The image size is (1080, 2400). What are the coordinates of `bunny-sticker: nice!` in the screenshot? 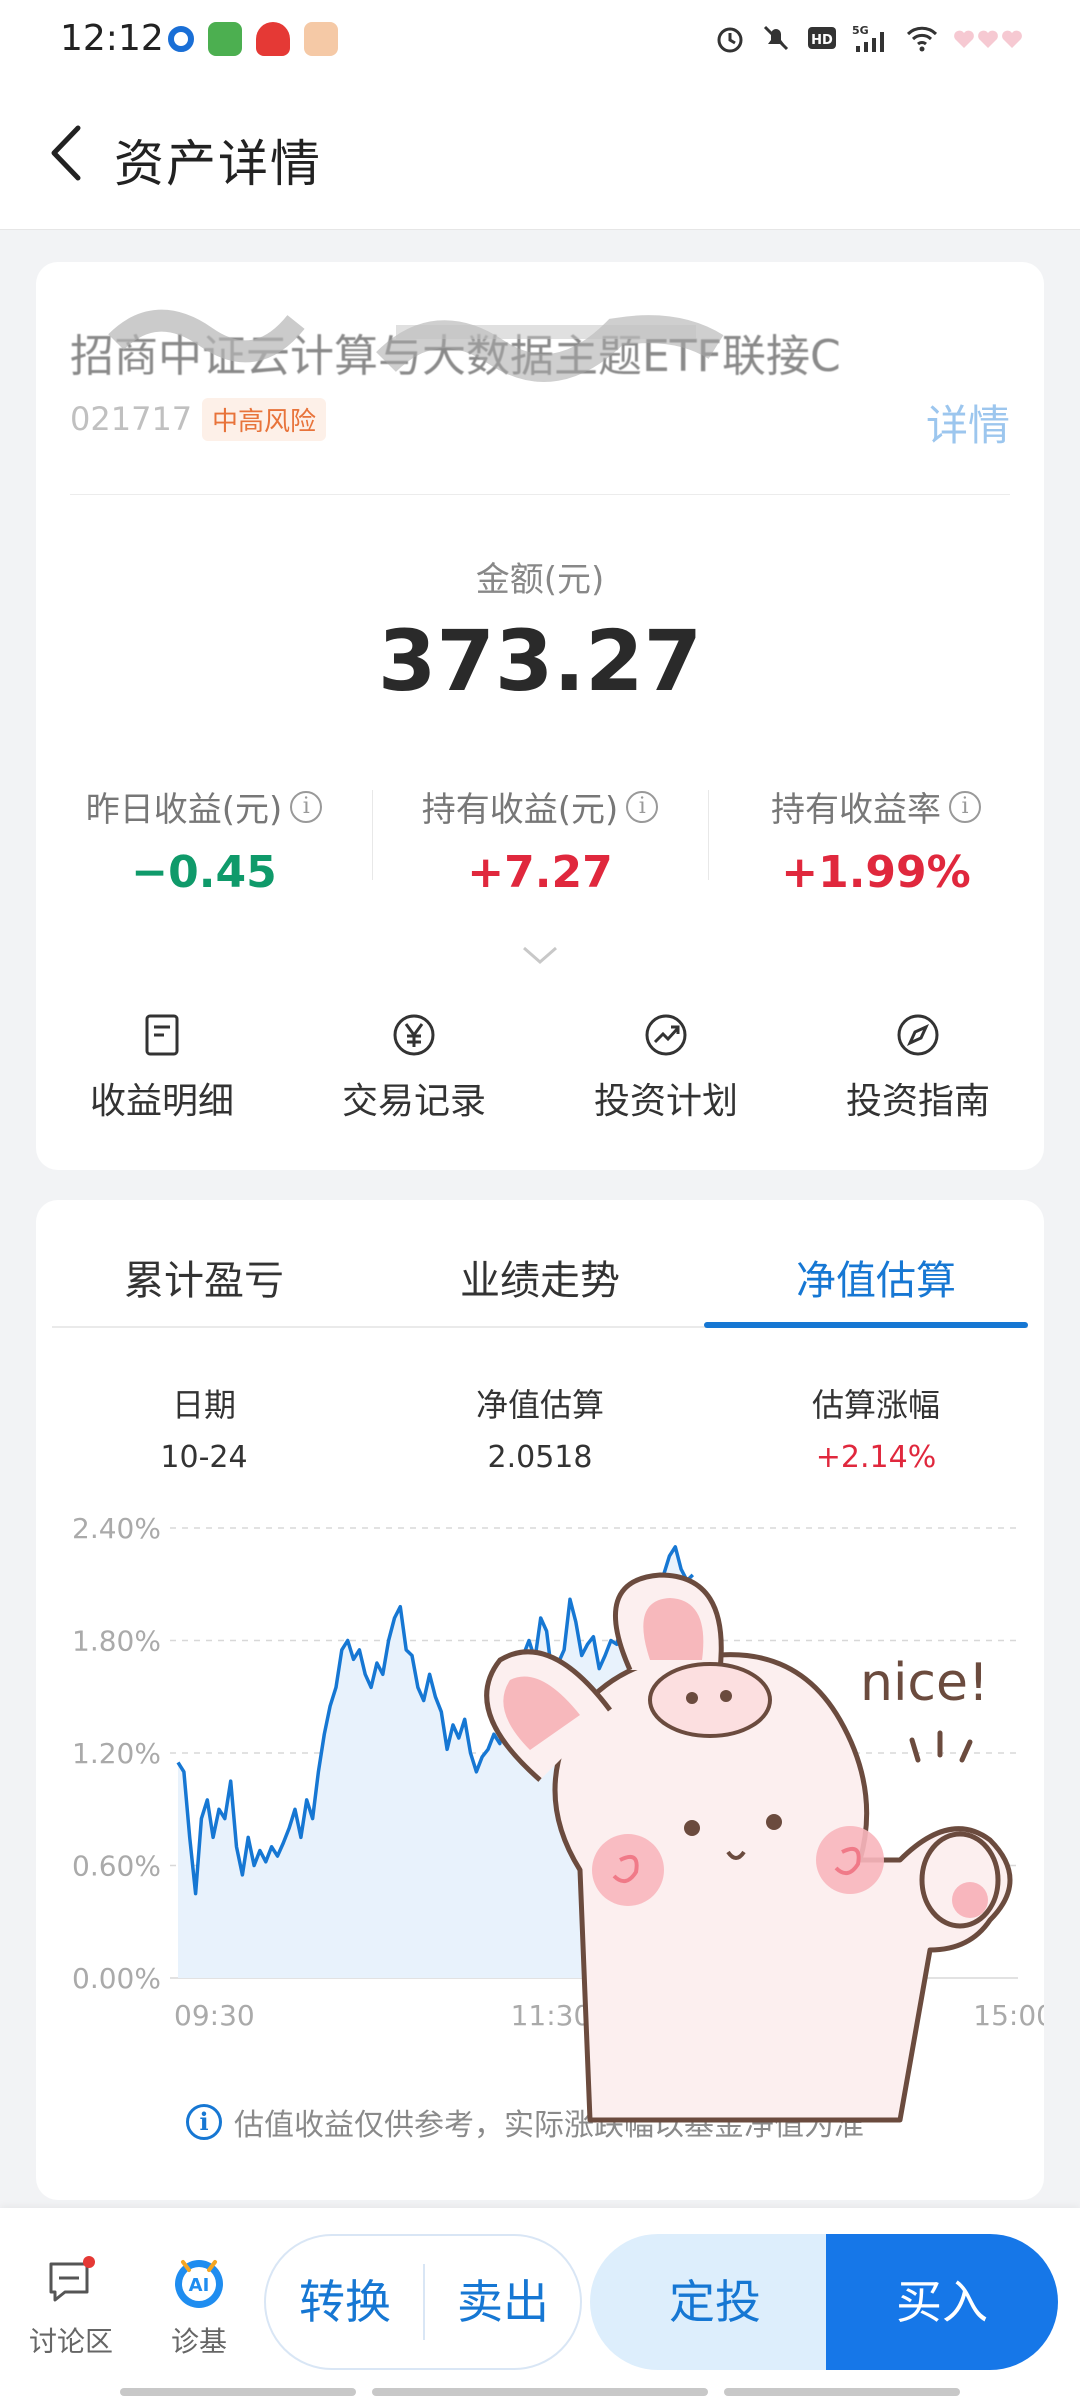 It's located at (748, 1847).